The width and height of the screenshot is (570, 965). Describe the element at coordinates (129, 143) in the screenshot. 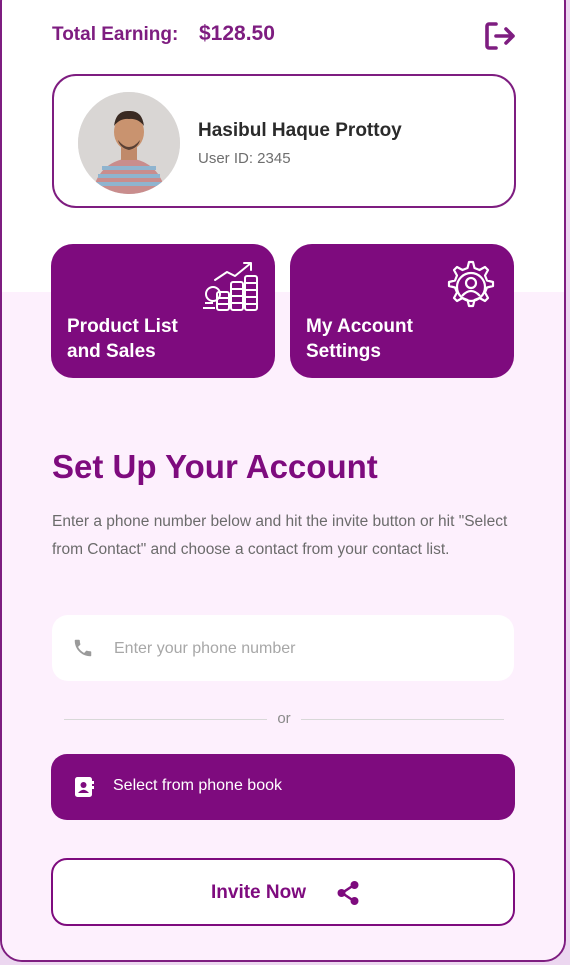

I see `avatar` at that location.